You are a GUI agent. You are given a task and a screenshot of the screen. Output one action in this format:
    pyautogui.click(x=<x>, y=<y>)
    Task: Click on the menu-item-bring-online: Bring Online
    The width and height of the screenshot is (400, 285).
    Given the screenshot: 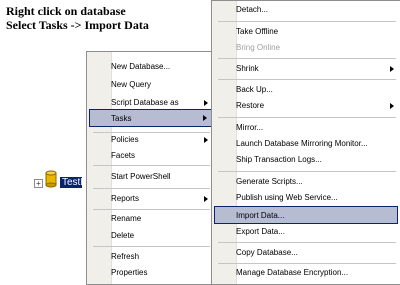 What is the action you would take?
    pyautogui.click(x=306, y=48)
    